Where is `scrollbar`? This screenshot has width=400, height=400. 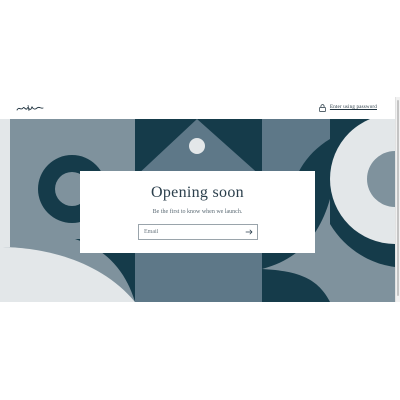
scrollbar is located at coordinates (397, 199).